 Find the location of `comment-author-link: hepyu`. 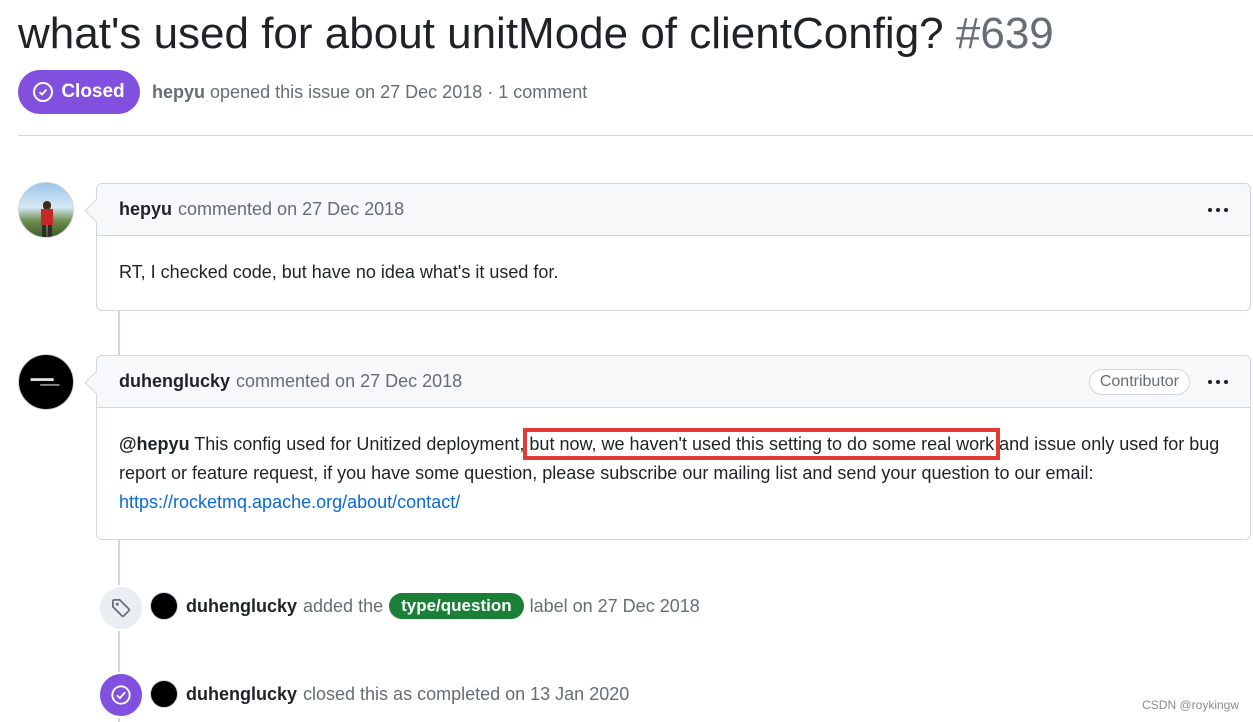

comment-author-link: hepyu is located at coordinates (145, 209).